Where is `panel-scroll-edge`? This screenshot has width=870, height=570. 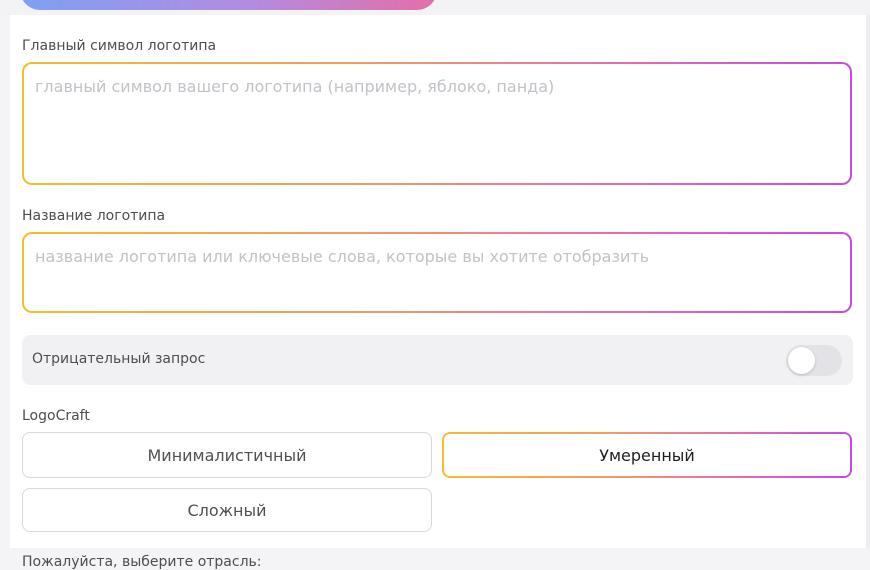 panel-scroll-edge is located at coordinates (868, 281).